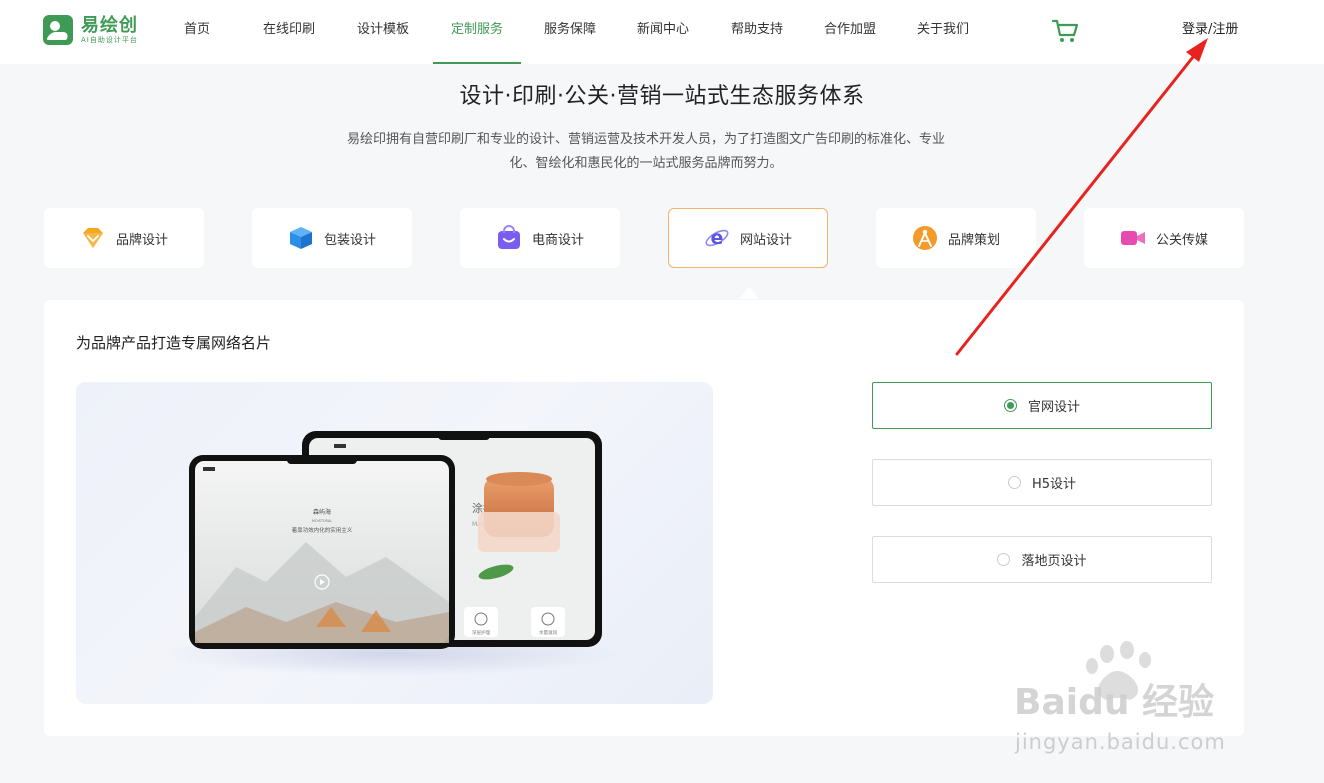  What do you see at coordinates (1010, 405) in the screenshot?
I see `radio-selected-icon` at bounding box center [1010, 405].